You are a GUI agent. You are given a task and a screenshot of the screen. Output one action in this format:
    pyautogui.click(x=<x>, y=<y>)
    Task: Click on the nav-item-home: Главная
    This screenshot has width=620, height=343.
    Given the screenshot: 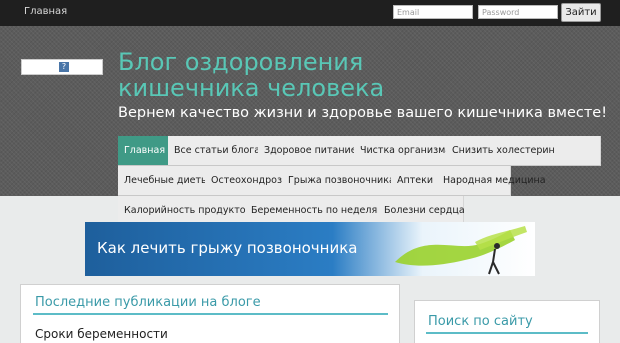 What is the action you would take?
    pyautogui.click(x=145, y=151)
    